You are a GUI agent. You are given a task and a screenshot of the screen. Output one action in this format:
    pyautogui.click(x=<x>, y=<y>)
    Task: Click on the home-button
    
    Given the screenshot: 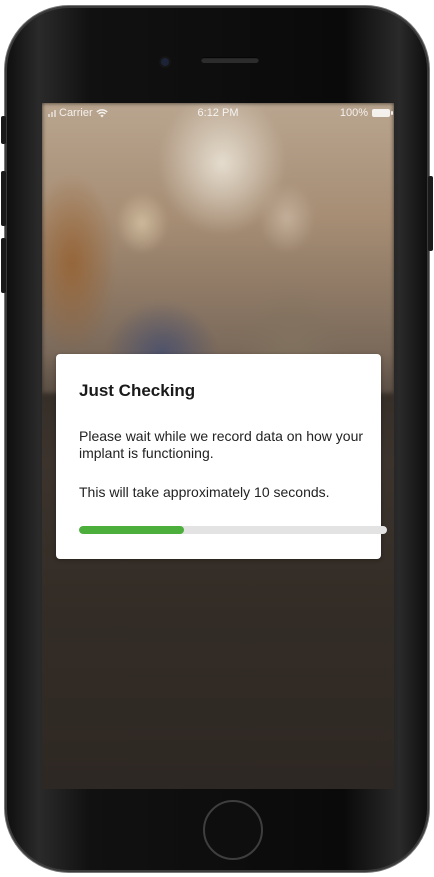 What is the action you would take?
    pyautogui.click(x=233, y=830)
    